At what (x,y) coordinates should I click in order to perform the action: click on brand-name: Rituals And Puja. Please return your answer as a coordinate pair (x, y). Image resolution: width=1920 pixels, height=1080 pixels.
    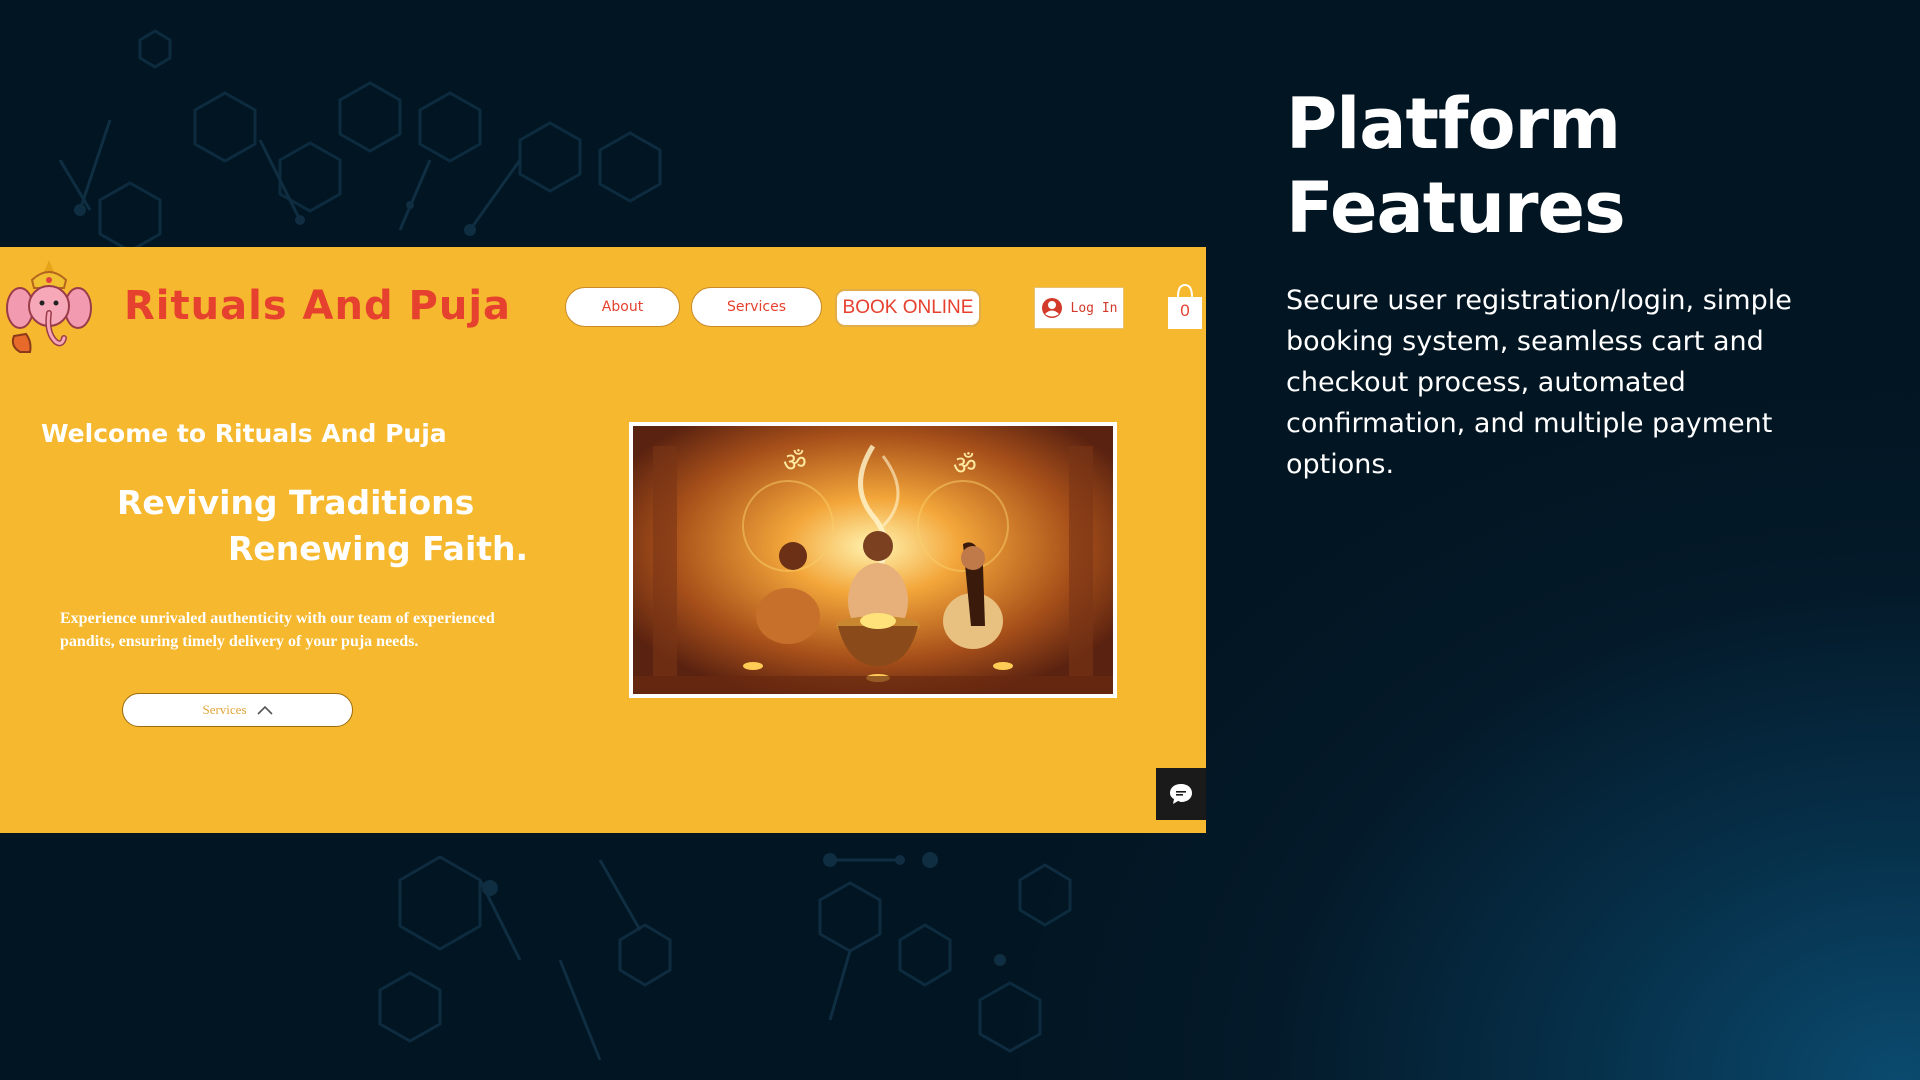
    Looking at the image, I should click on (317, 306).